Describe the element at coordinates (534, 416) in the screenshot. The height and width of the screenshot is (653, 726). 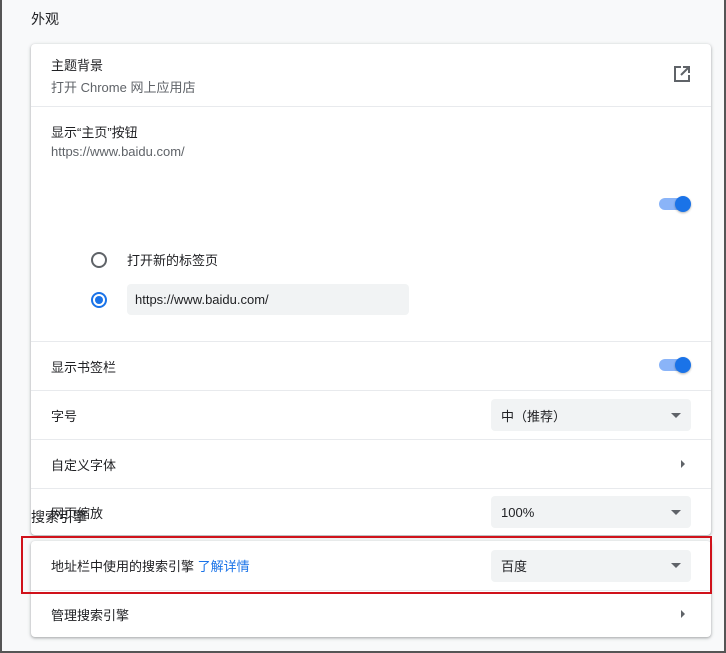
I see `font-size-value: 中（推荐）` at that location.